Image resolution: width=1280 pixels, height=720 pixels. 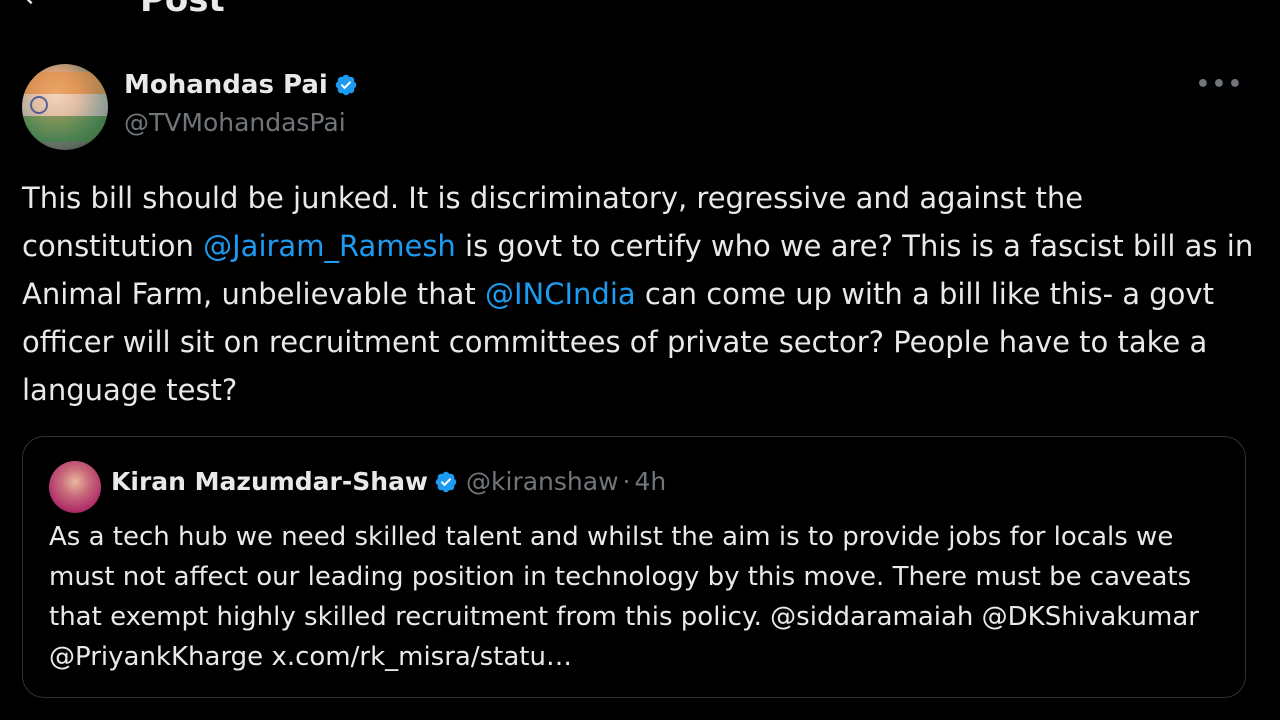 What do you see at coordinates (75, 487) in the screenshot?
I see `quote-author-avatar` at bounding box center [75, 487].